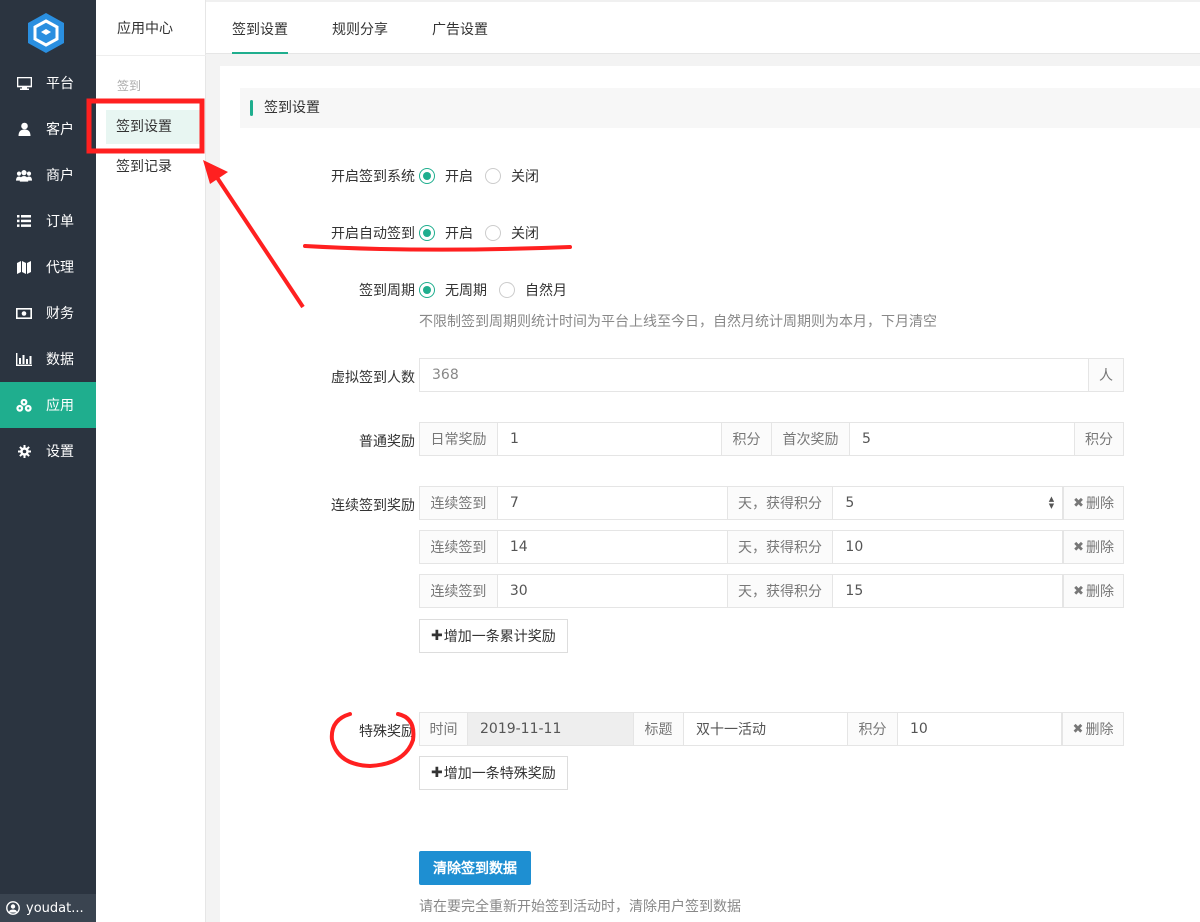  Describe the element at coordinates (551, 729) in the screenshot. I see `special-date-input: 2019-11-11` at that location.